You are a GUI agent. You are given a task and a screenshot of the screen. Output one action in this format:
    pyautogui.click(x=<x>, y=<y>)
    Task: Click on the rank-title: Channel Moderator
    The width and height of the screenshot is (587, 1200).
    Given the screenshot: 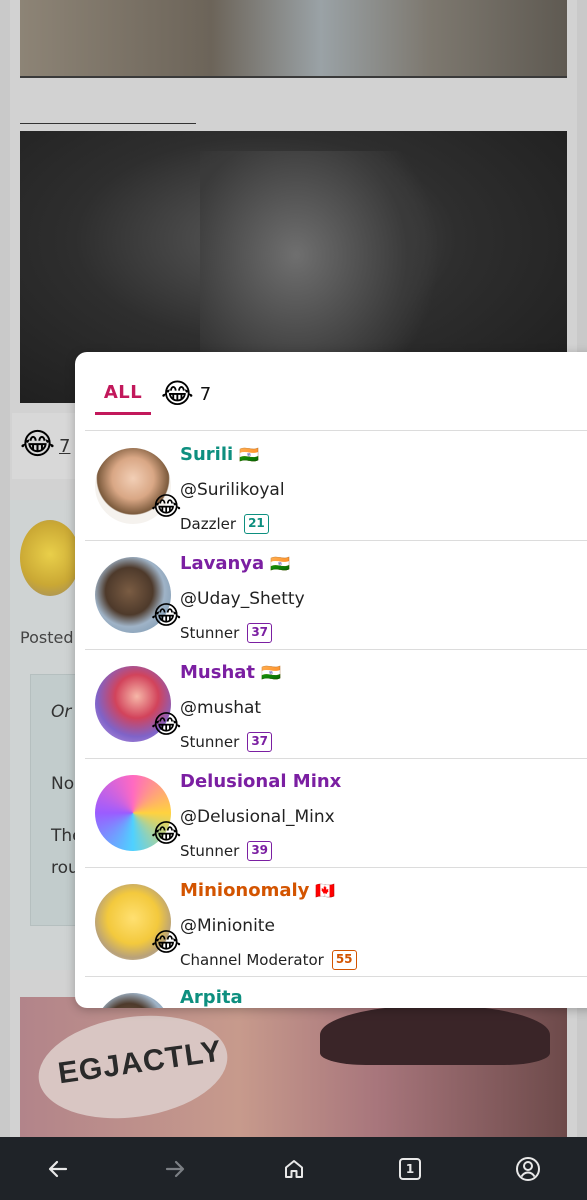 What is the action you would take?
    pyautogui.click(x=252, y=960)
    